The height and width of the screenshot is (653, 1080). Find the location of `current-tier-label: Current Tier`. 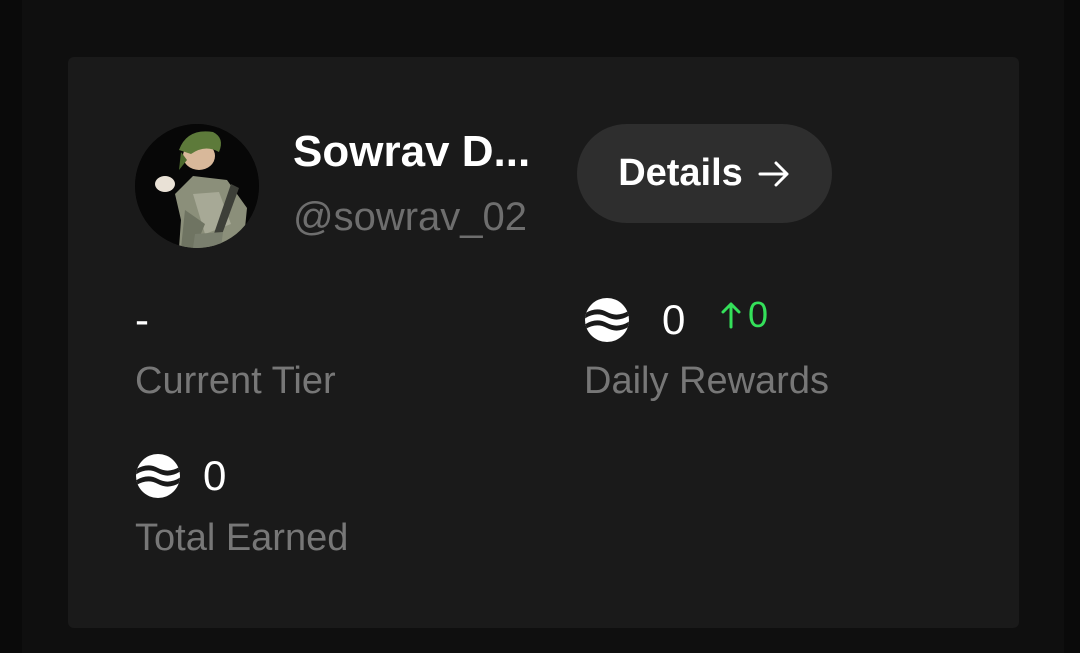

current-tier-label: Current Tier is located at coordinates (235, 381).